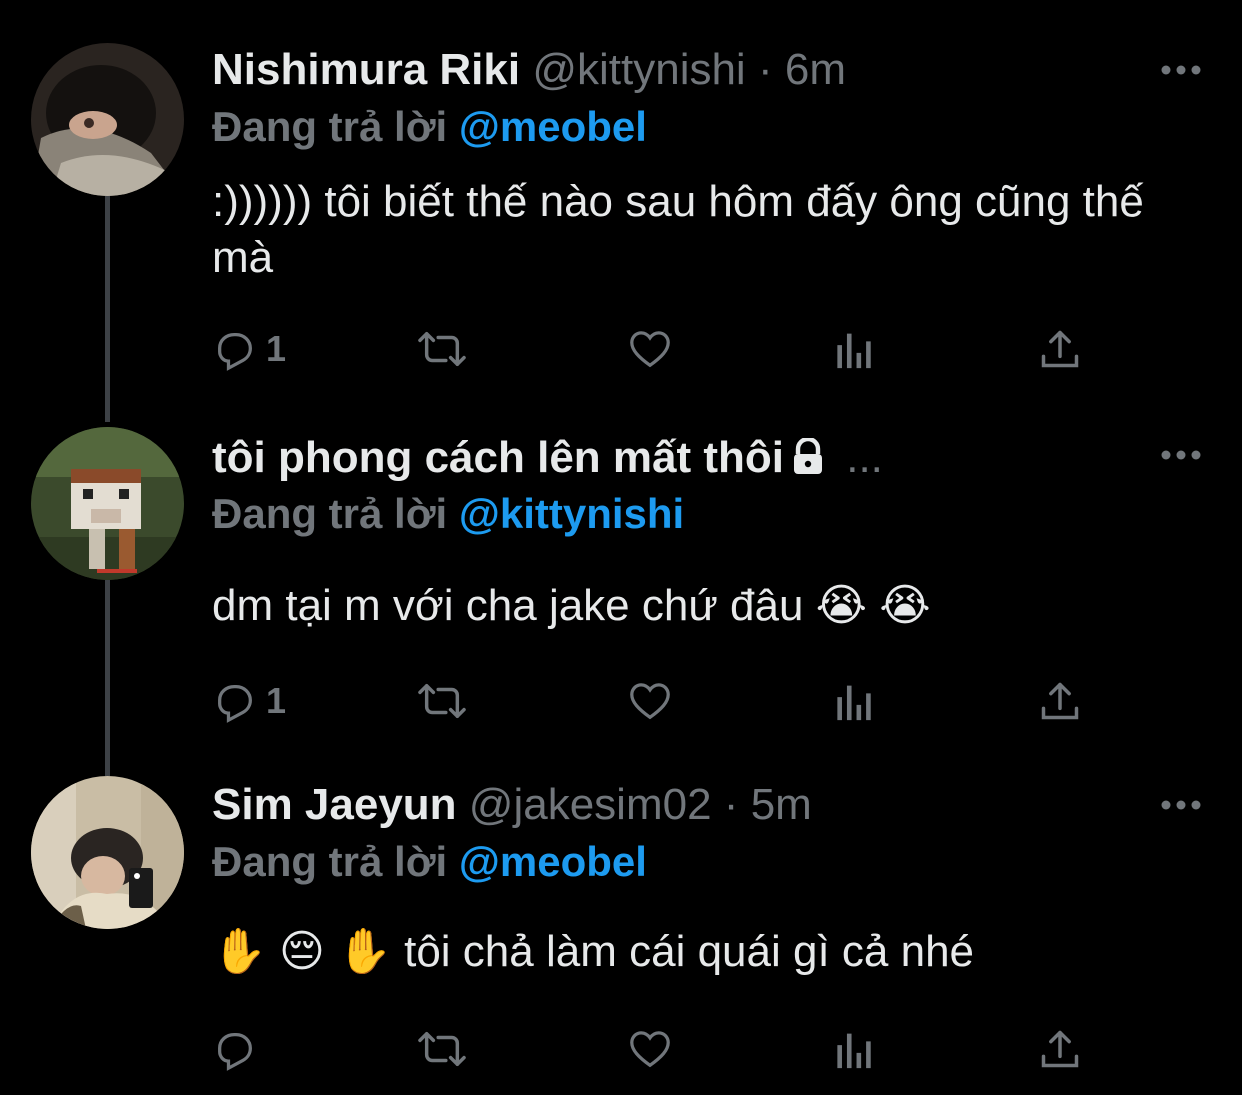  Describe the element at coordinates (590, 804) in the screenshot. I see `user-handle: @jakesim02` at that location.